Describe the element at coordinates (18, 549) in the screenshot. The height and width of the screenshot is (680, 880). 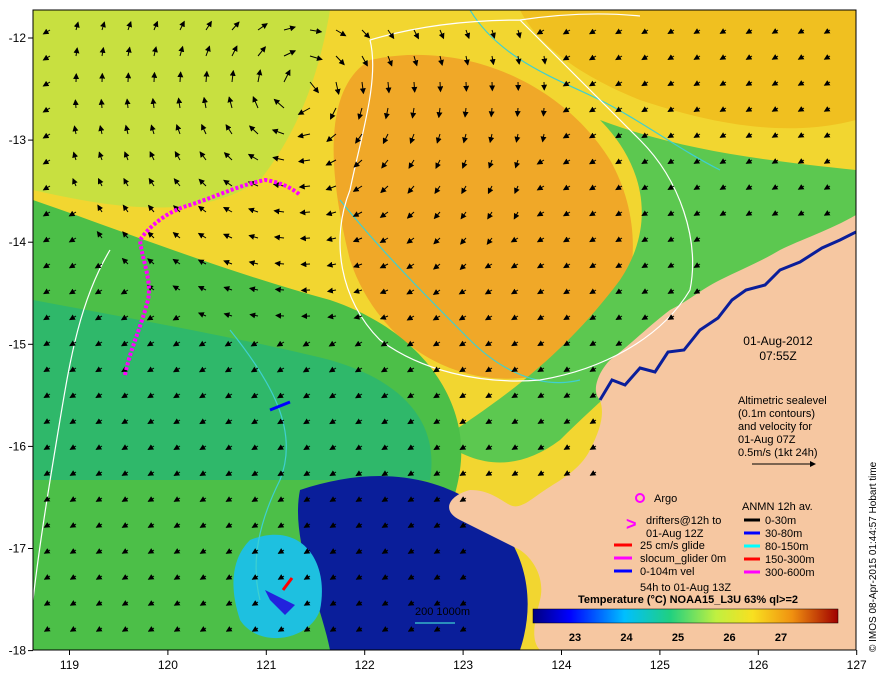
I see `lat-tick-label: -17` at that location.